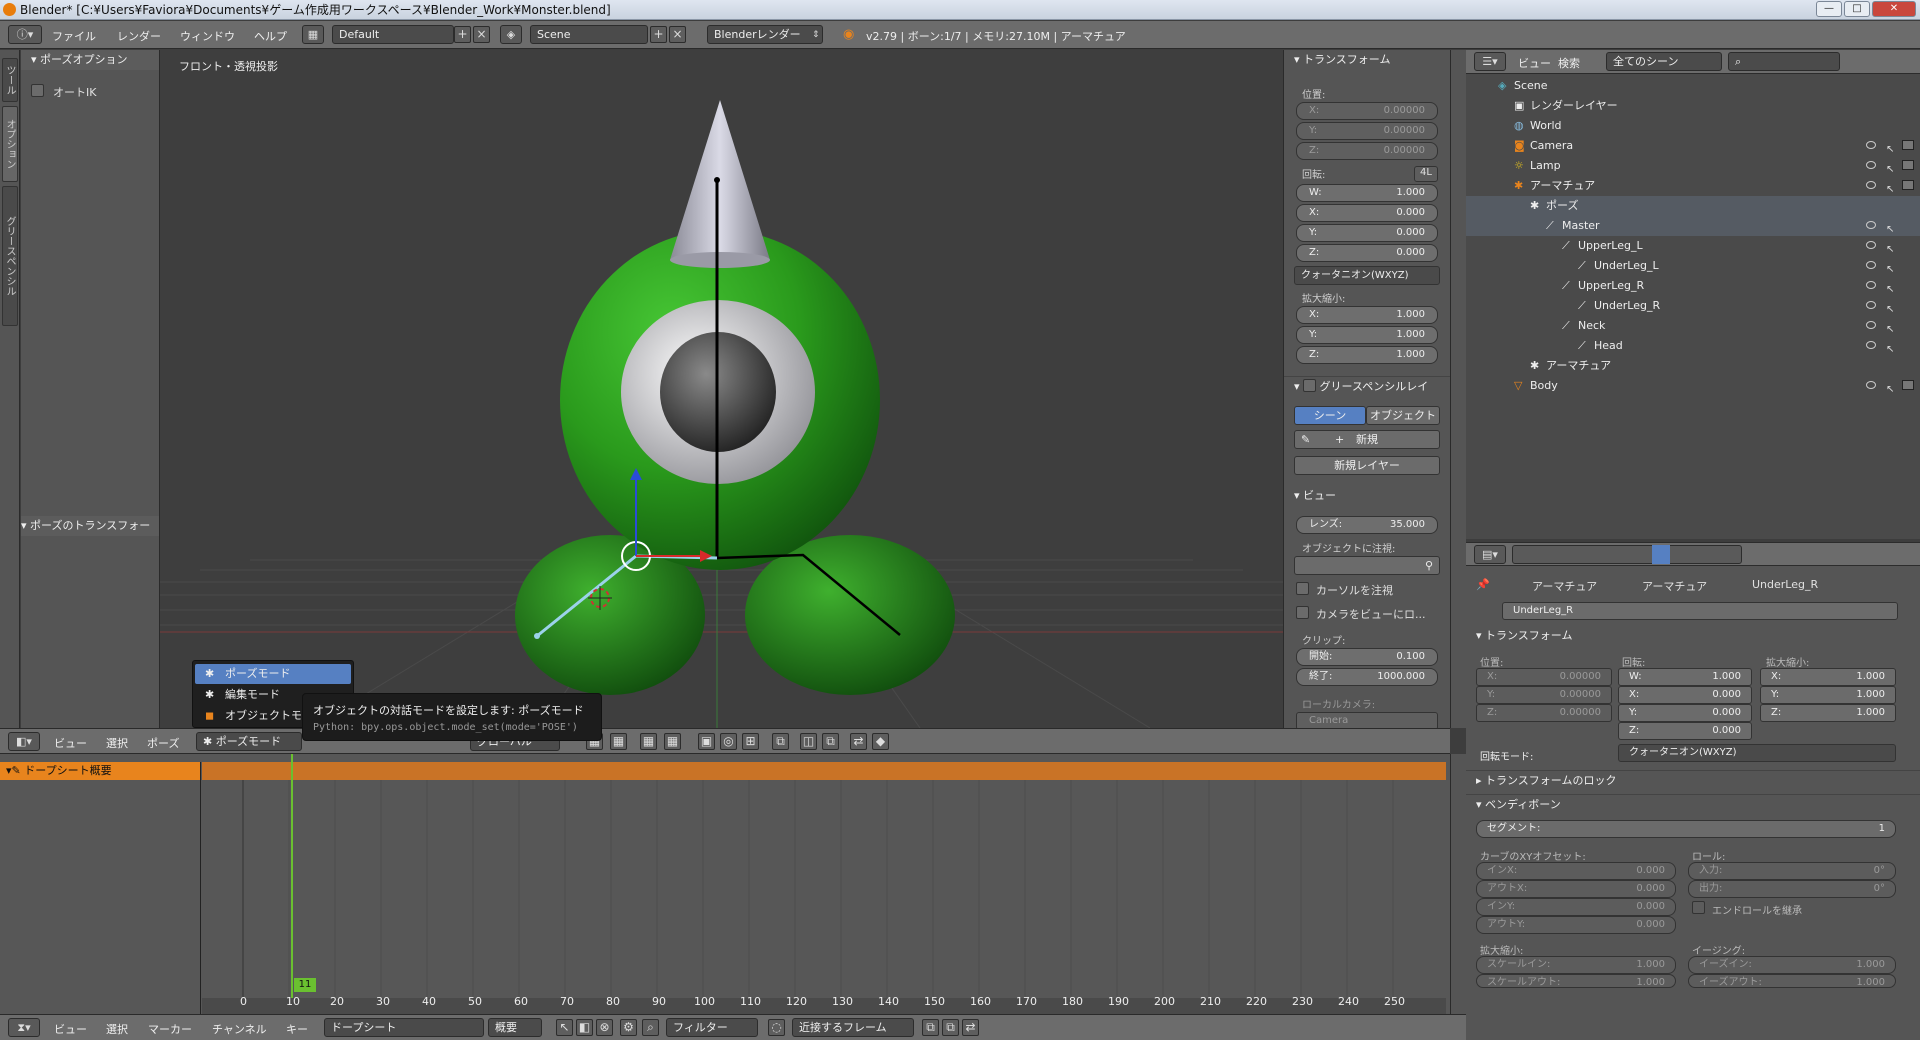  Describe the element at coordinates (1302, 612) in the screenshot. I see `lock-camera-checkbox` at that location.